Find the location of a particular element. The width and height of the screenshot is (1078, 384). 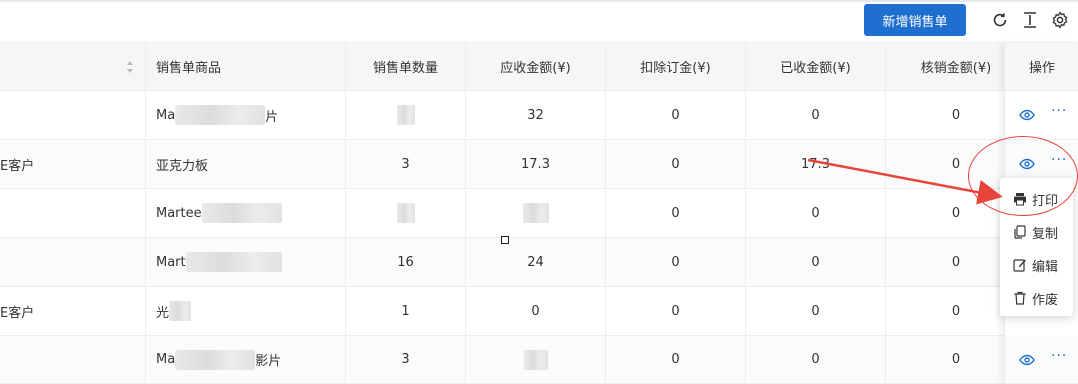

edit-icon is located at coordinates (1020, 265).